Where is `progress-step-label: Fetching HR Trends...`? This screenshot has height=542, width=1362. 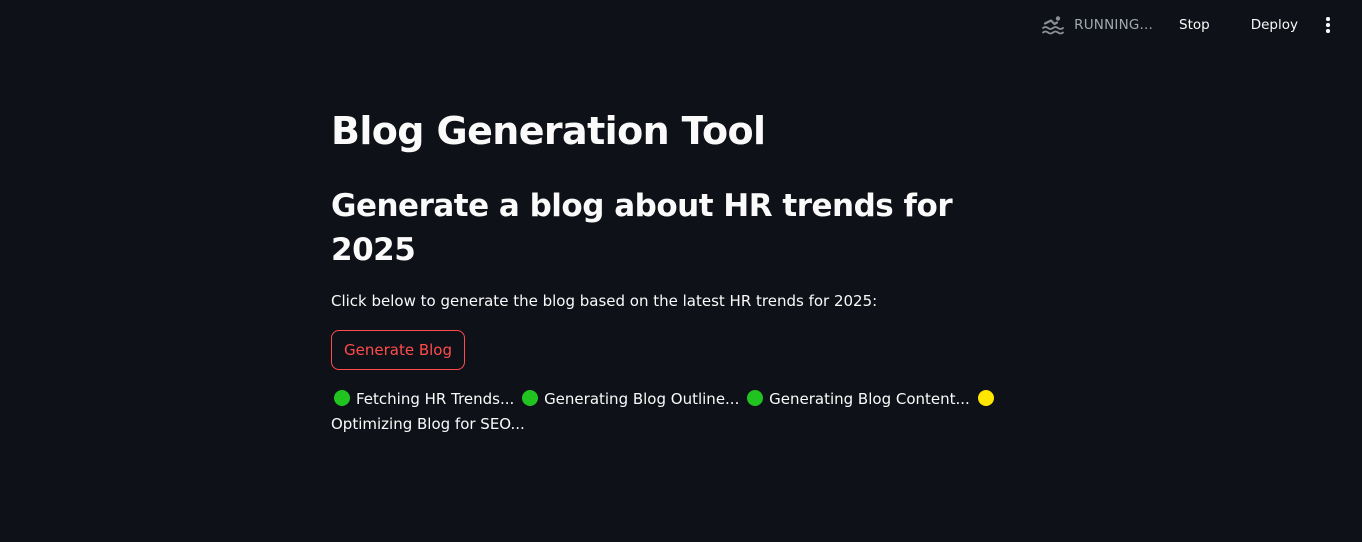
progress-step-label: Fetching HR Trends... is located at coordinates (435, 399).